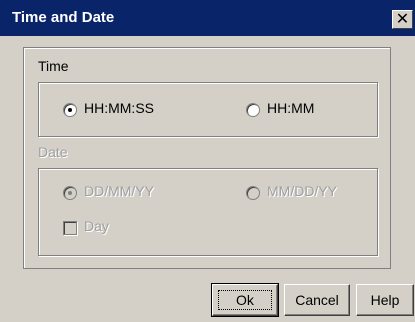 This screenshot has height=322, width=415. Describe the element at coordinates (119, 108) in the screenshot. I see `radio-hhmmss-label: HH:MM:SS` at that location.